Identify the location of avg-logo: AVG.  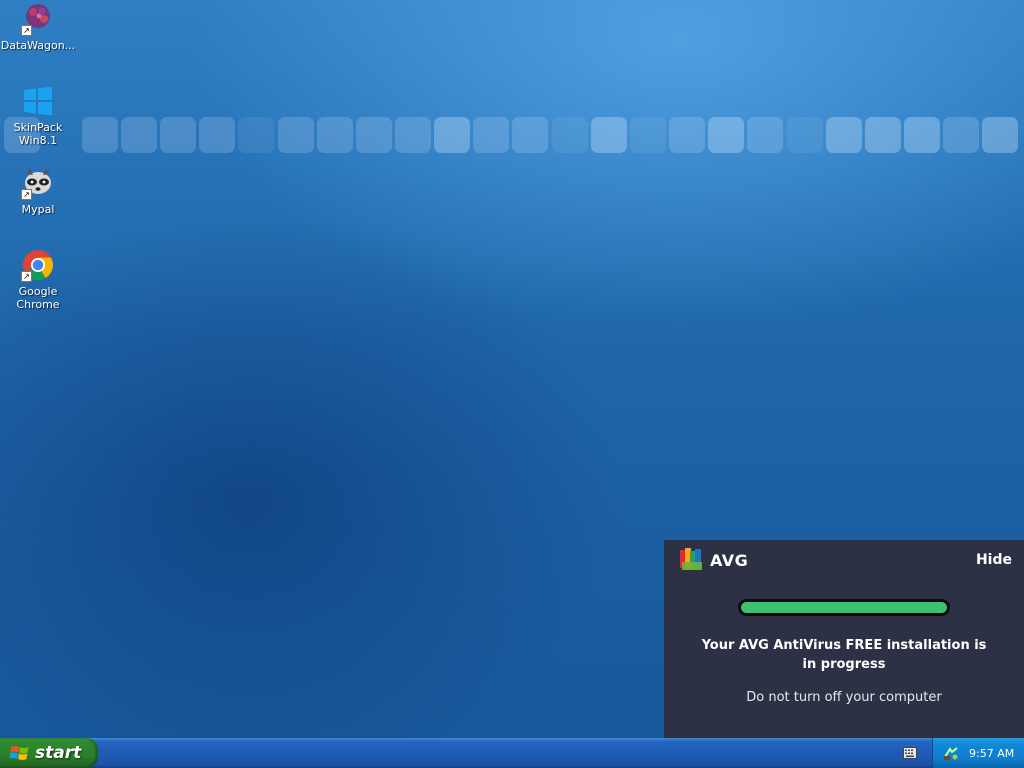
(714, 560).